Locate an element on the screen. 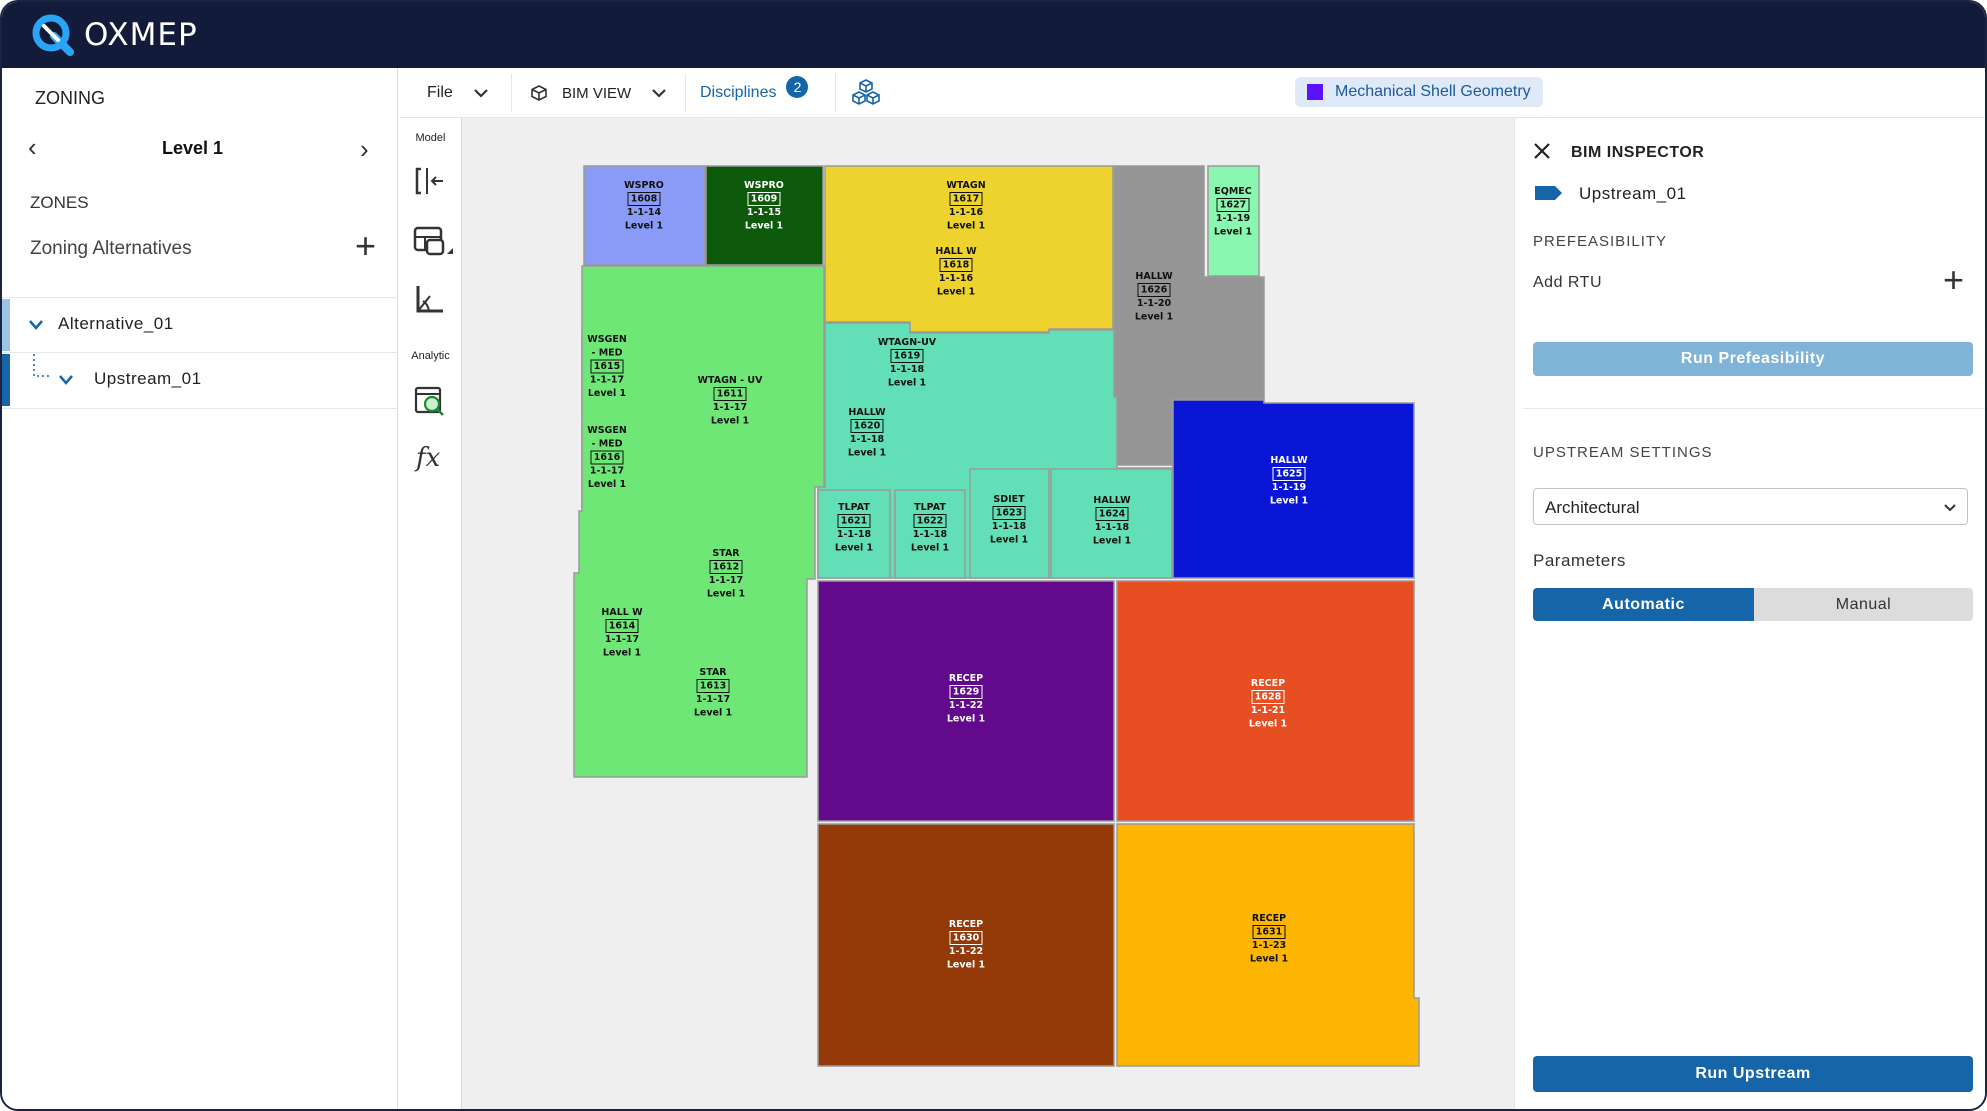 The image size is (1987, 1111). file-menu-label: File is located at coordinates (440, 92).